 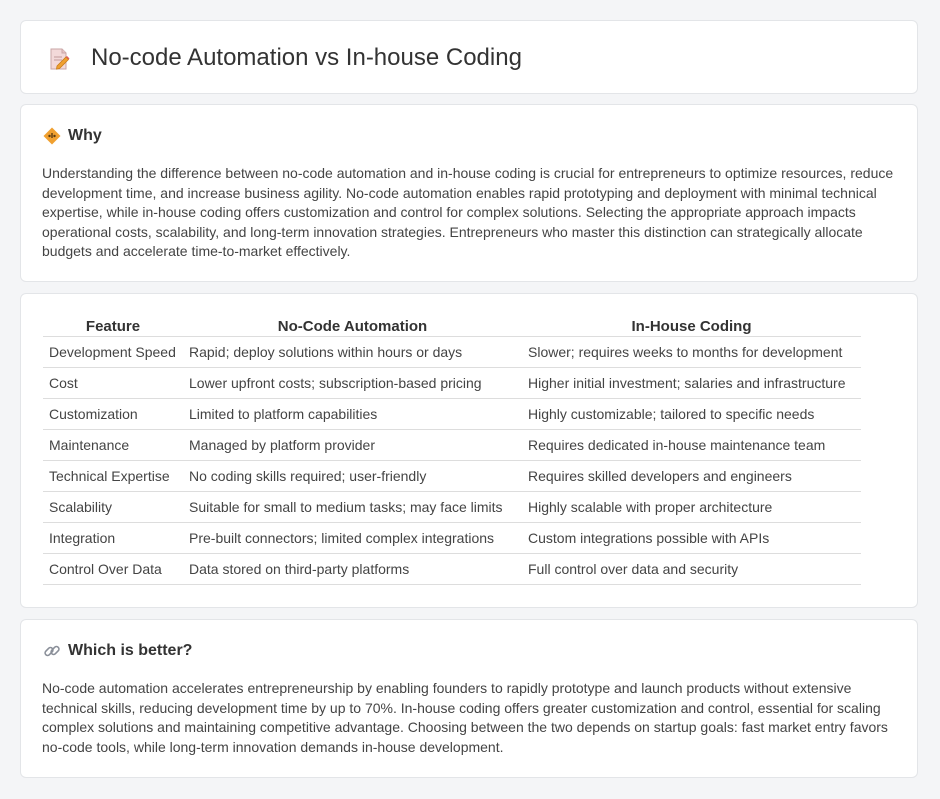 What do you see at coordinates (52, 651) in the screenshot?
I see `link-icon` at bounding box center [52, 651].